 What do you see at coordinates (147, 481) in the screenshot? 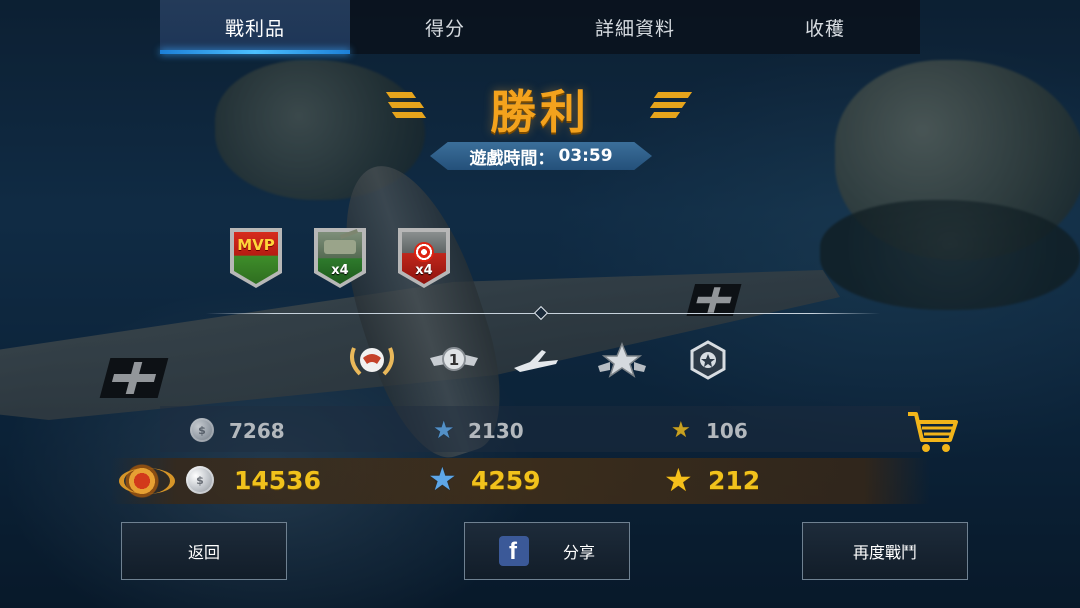
I see `rank-emblem-icon` at bounding box center [147, 481].